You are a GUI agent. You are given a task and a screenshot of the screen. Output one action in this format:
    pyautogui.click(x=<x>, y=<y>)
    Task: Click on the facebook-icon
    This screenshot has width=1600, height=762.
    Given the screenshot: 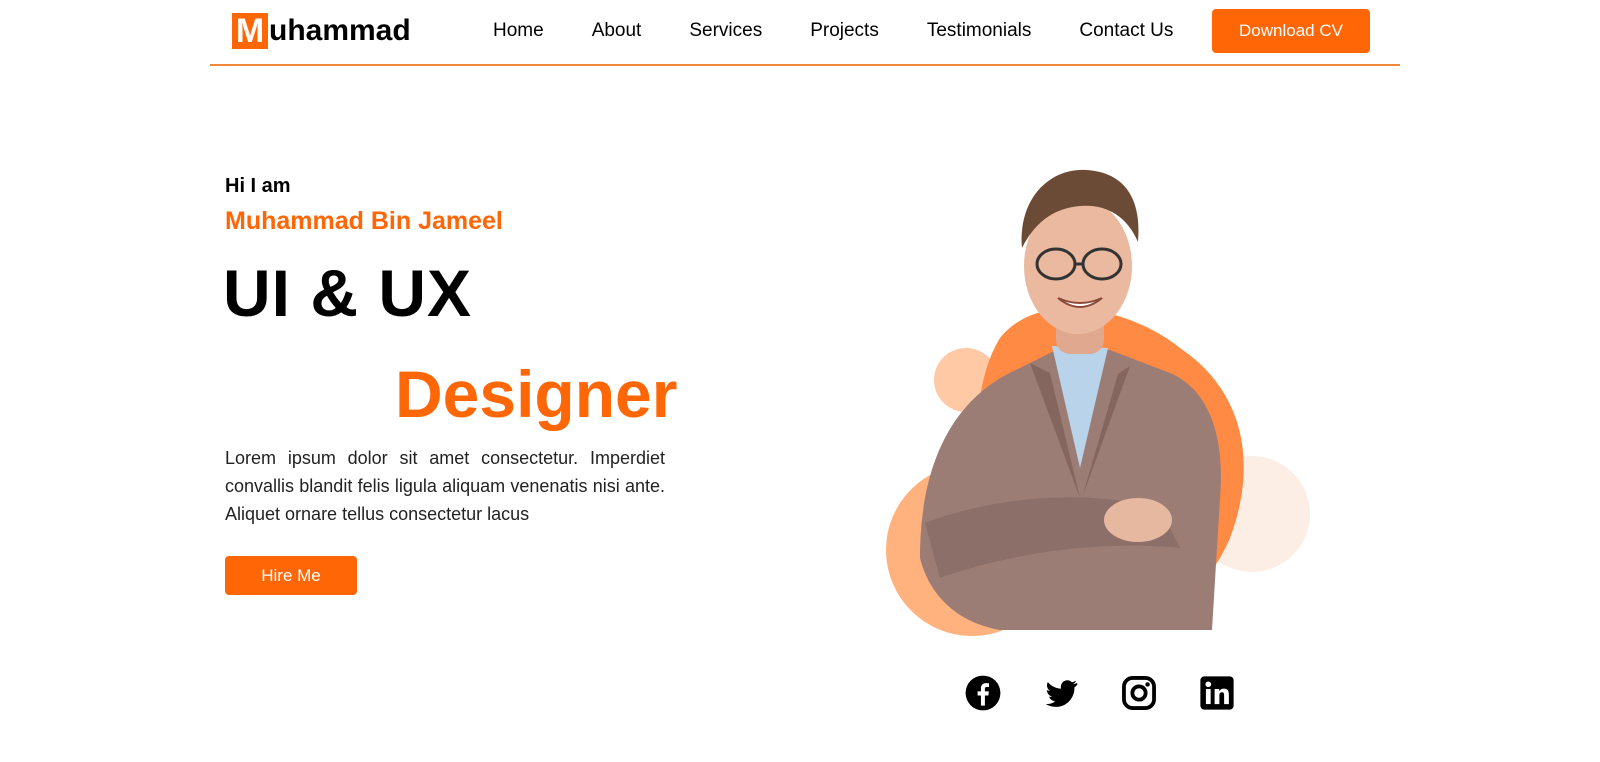 What is the action you would take?
    pyautogui.click(x=983, y=693)
    